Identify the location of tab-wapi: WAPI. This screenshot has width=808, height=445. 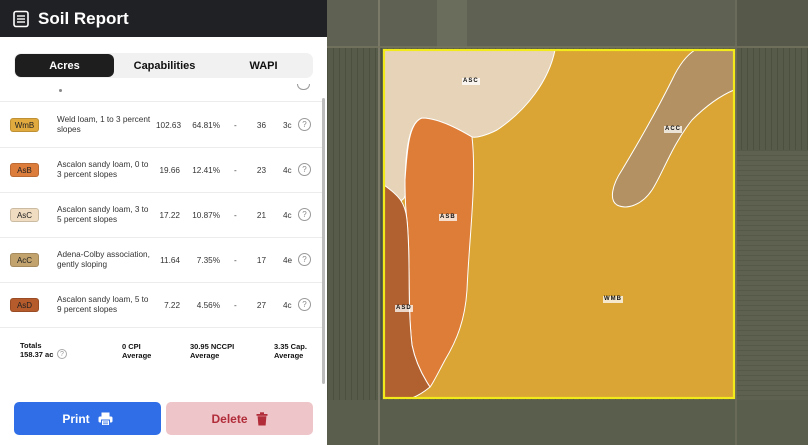
(263, 65).